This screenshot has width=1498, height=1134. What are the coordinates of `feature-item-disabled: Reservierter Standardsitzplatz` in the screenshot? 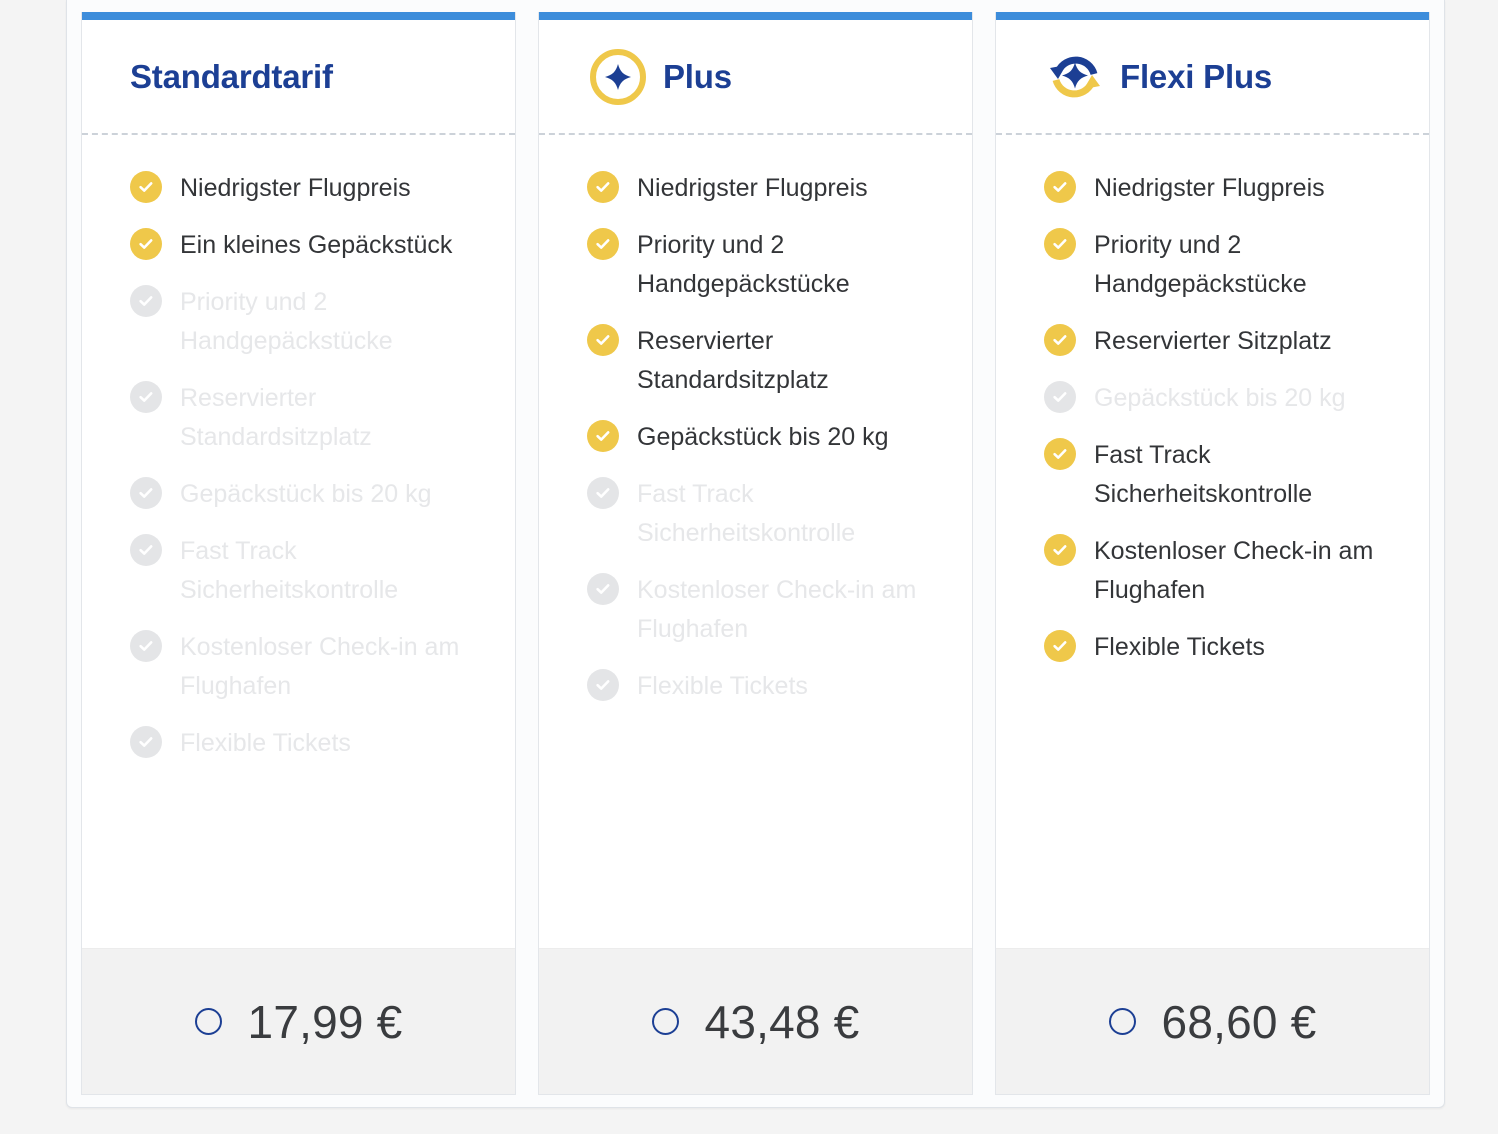 It's located at (307, 418).